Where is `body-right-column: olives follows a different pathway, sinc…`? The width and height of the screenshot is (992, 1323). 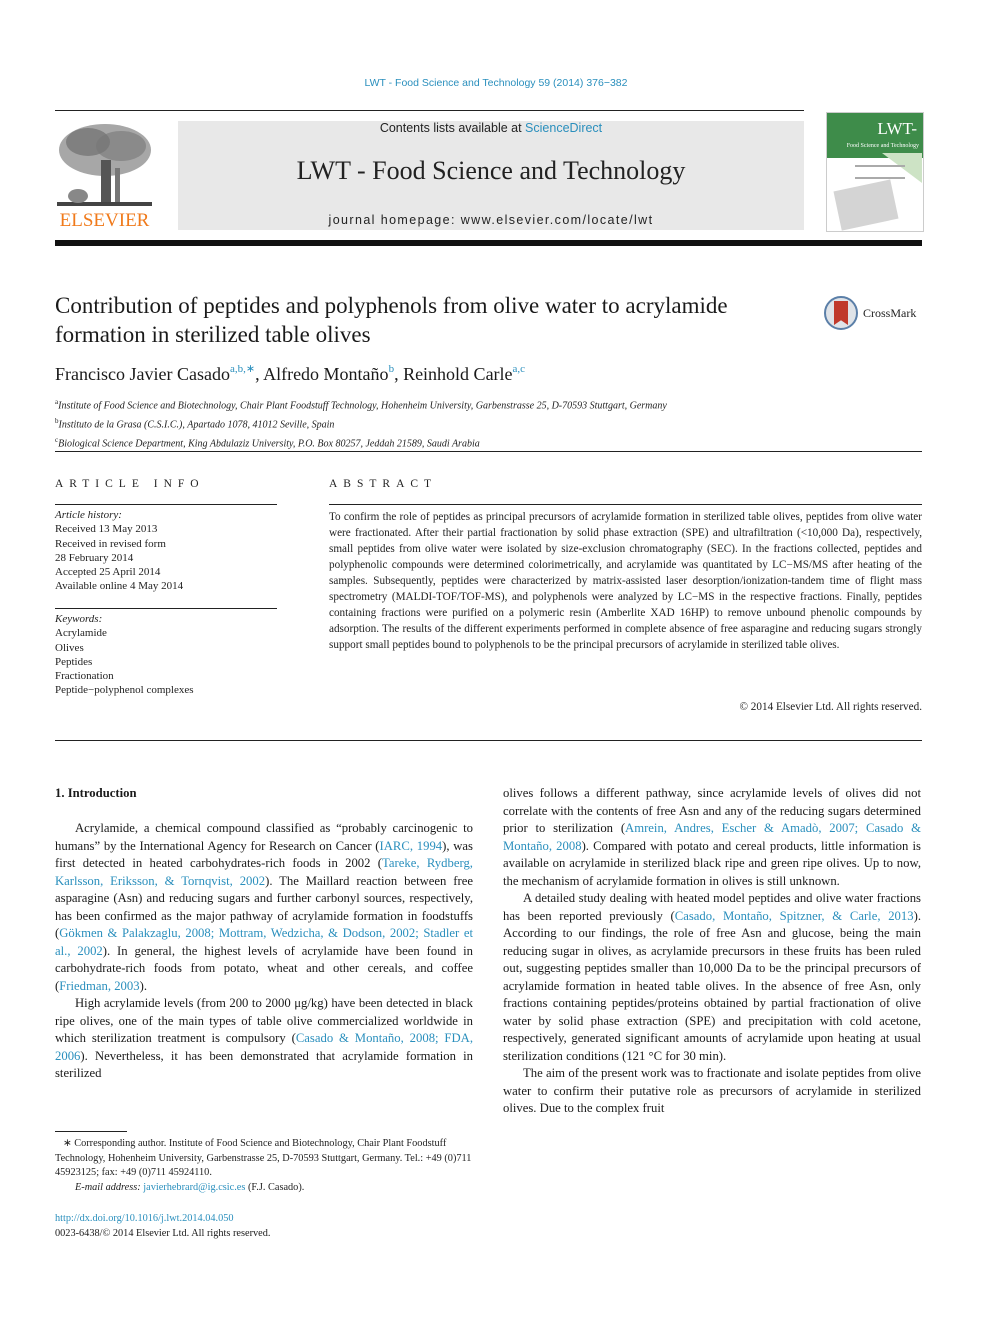
body-right-column: olives follows a different pathway, sinc… is located at coordinates (712, 951).